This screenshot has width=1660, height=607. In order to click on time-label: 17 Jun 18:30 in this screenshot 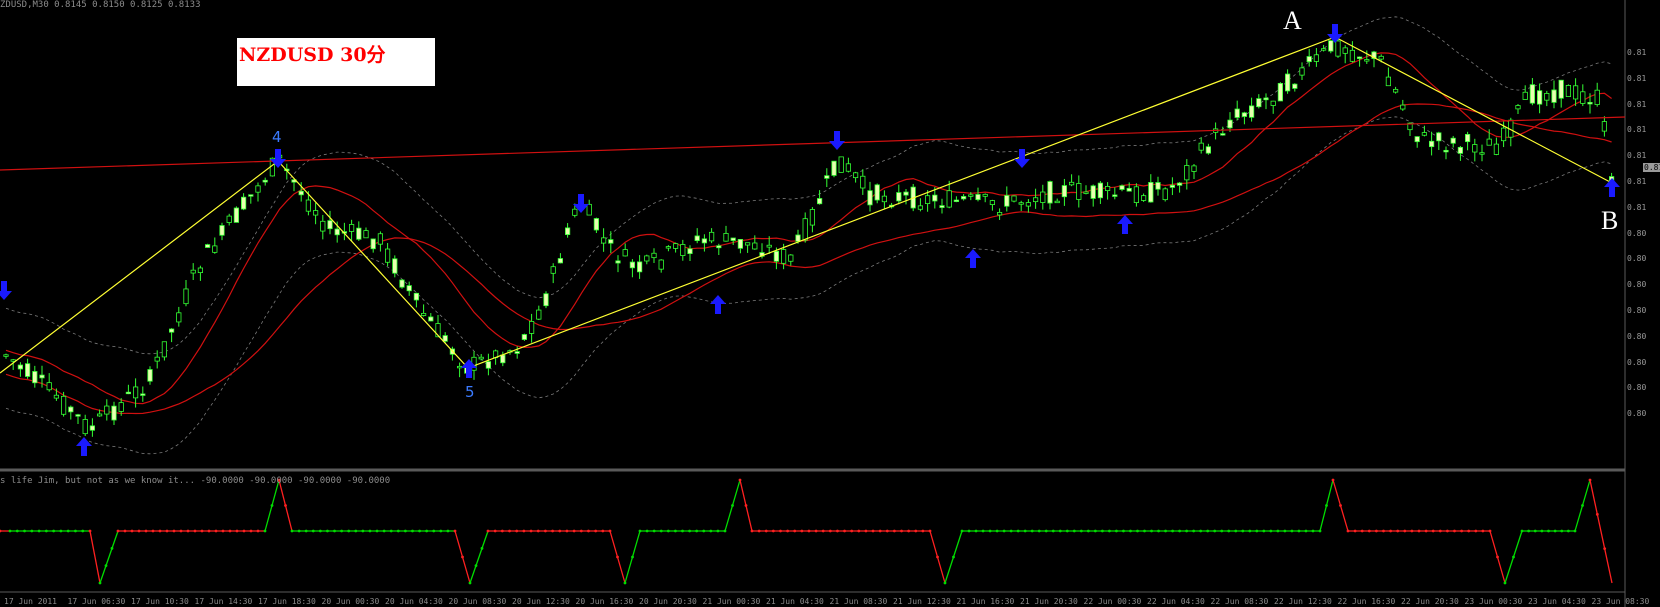, I will do `click(287, 601)`.